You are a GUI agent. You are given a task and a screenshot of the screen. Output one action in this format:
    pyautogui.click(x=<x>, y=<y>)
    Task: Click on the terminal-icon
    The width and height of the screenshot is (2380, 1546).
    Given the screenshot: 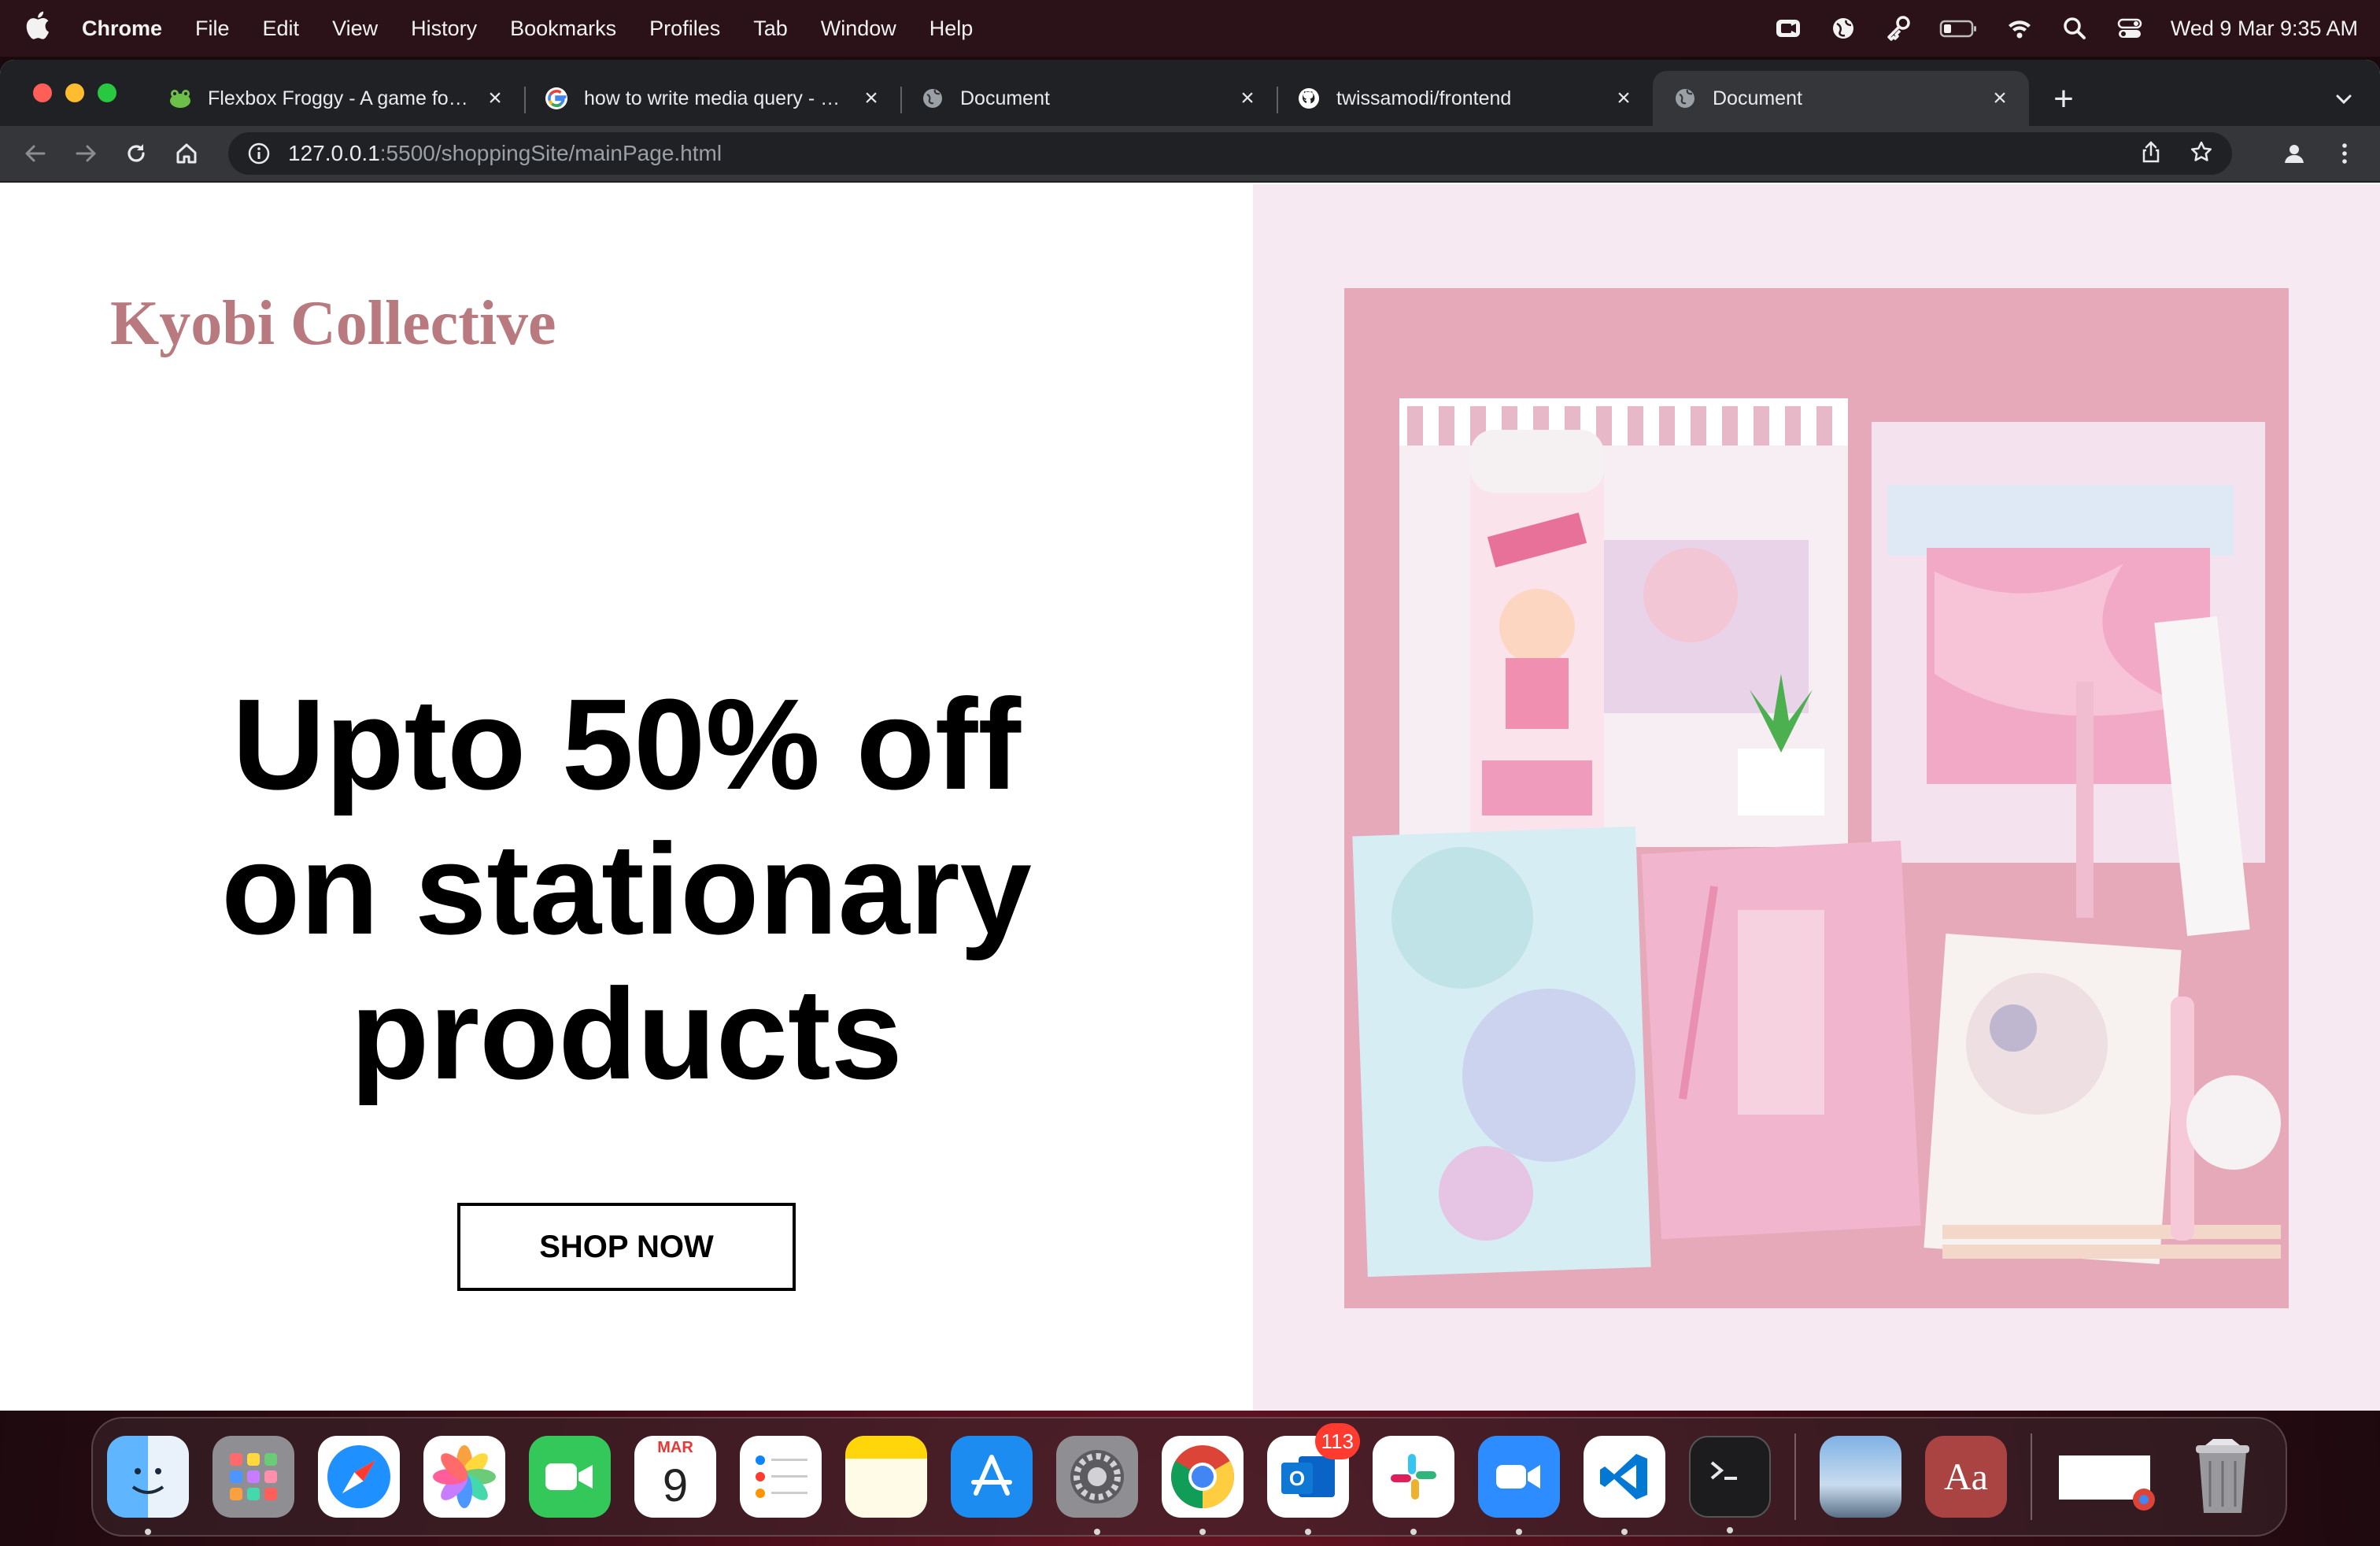 What is the action you would take?
    pyautogui.click(x=1730, y=1484)
    